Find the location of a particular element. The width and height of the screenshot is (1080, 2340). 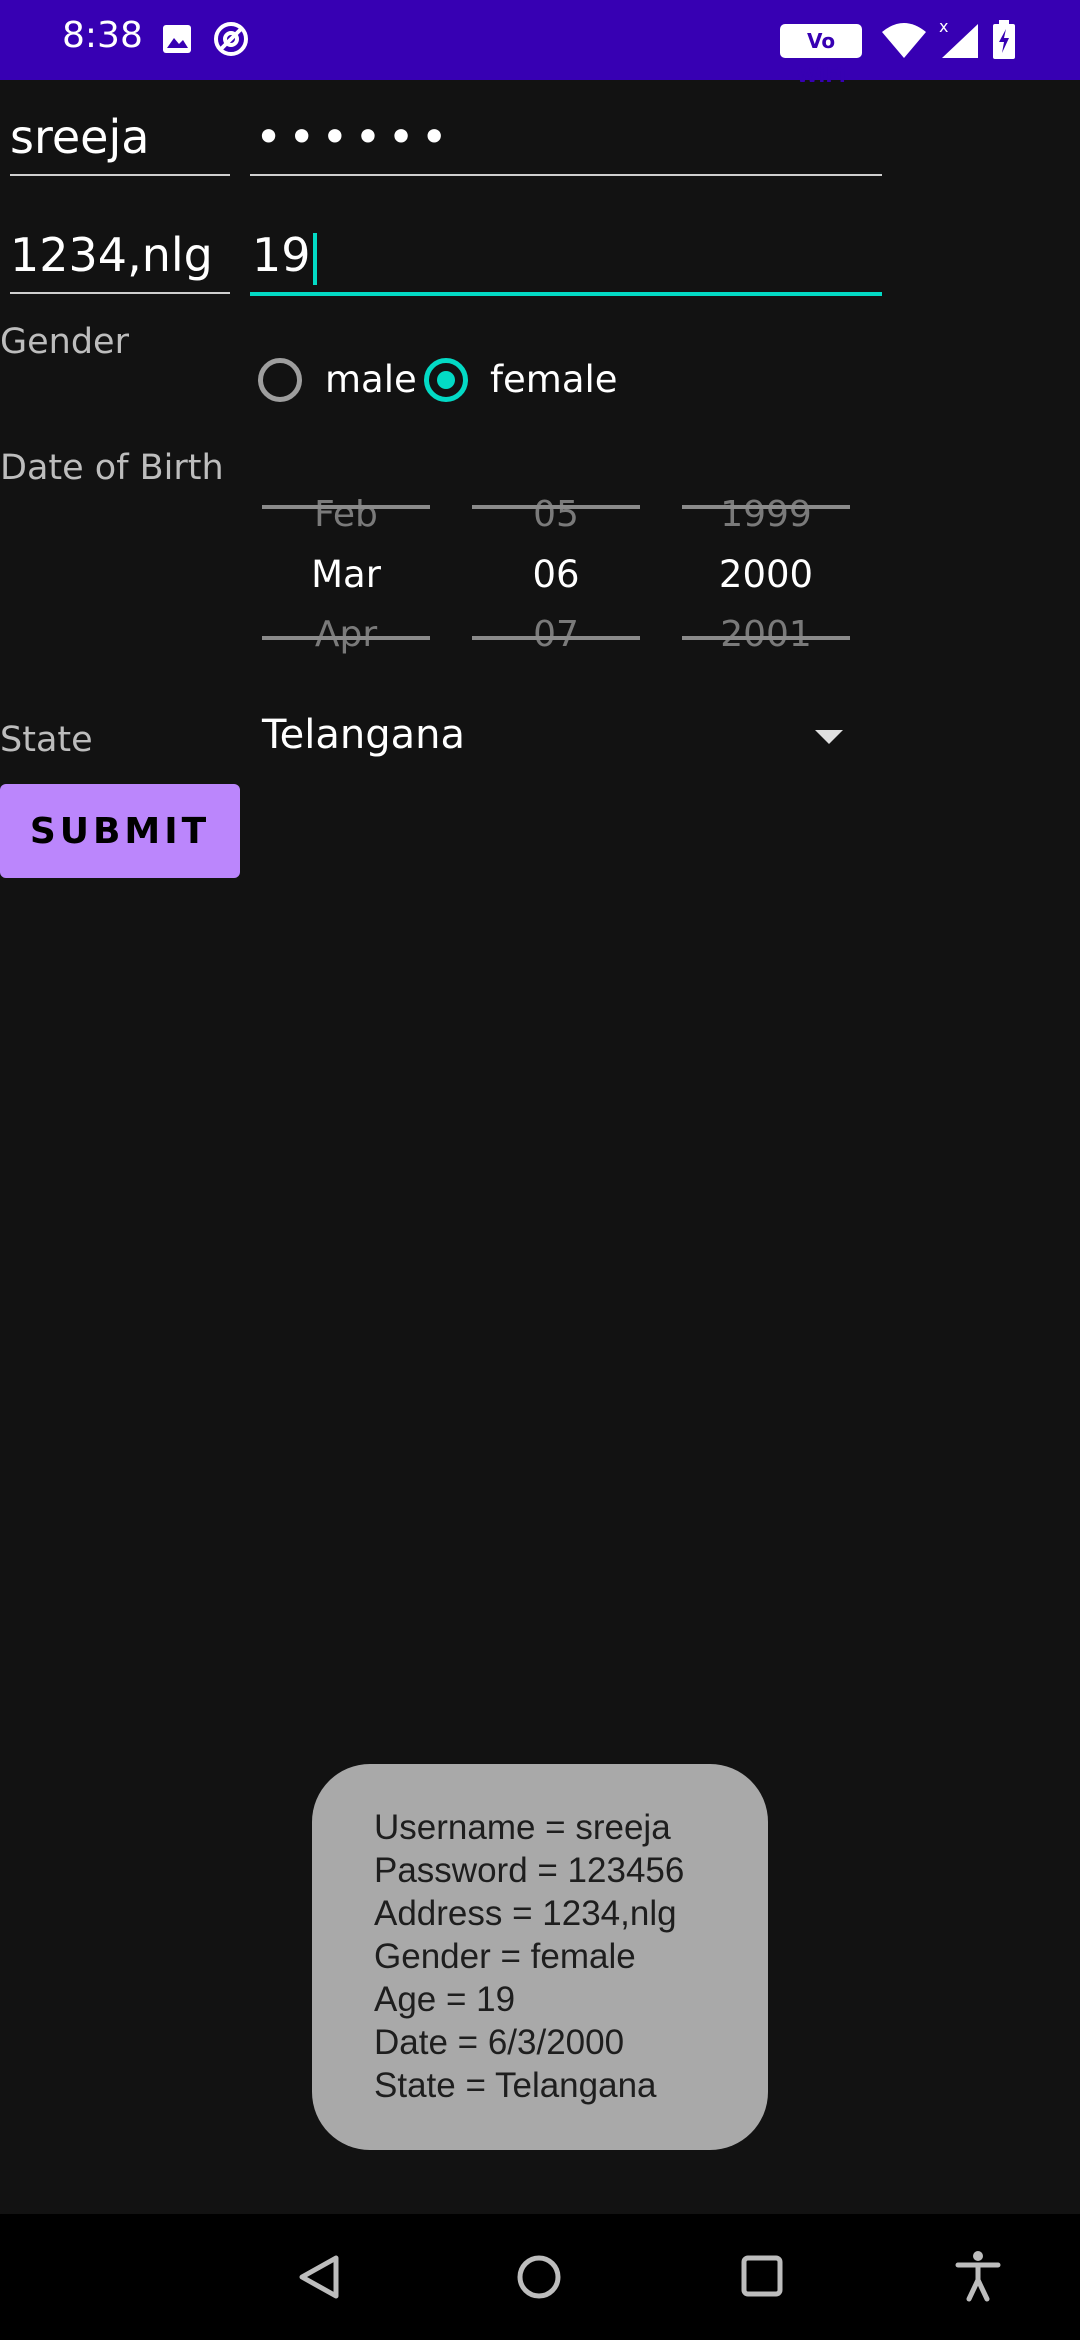

svg-text: x is located at coordinates (943, 27).